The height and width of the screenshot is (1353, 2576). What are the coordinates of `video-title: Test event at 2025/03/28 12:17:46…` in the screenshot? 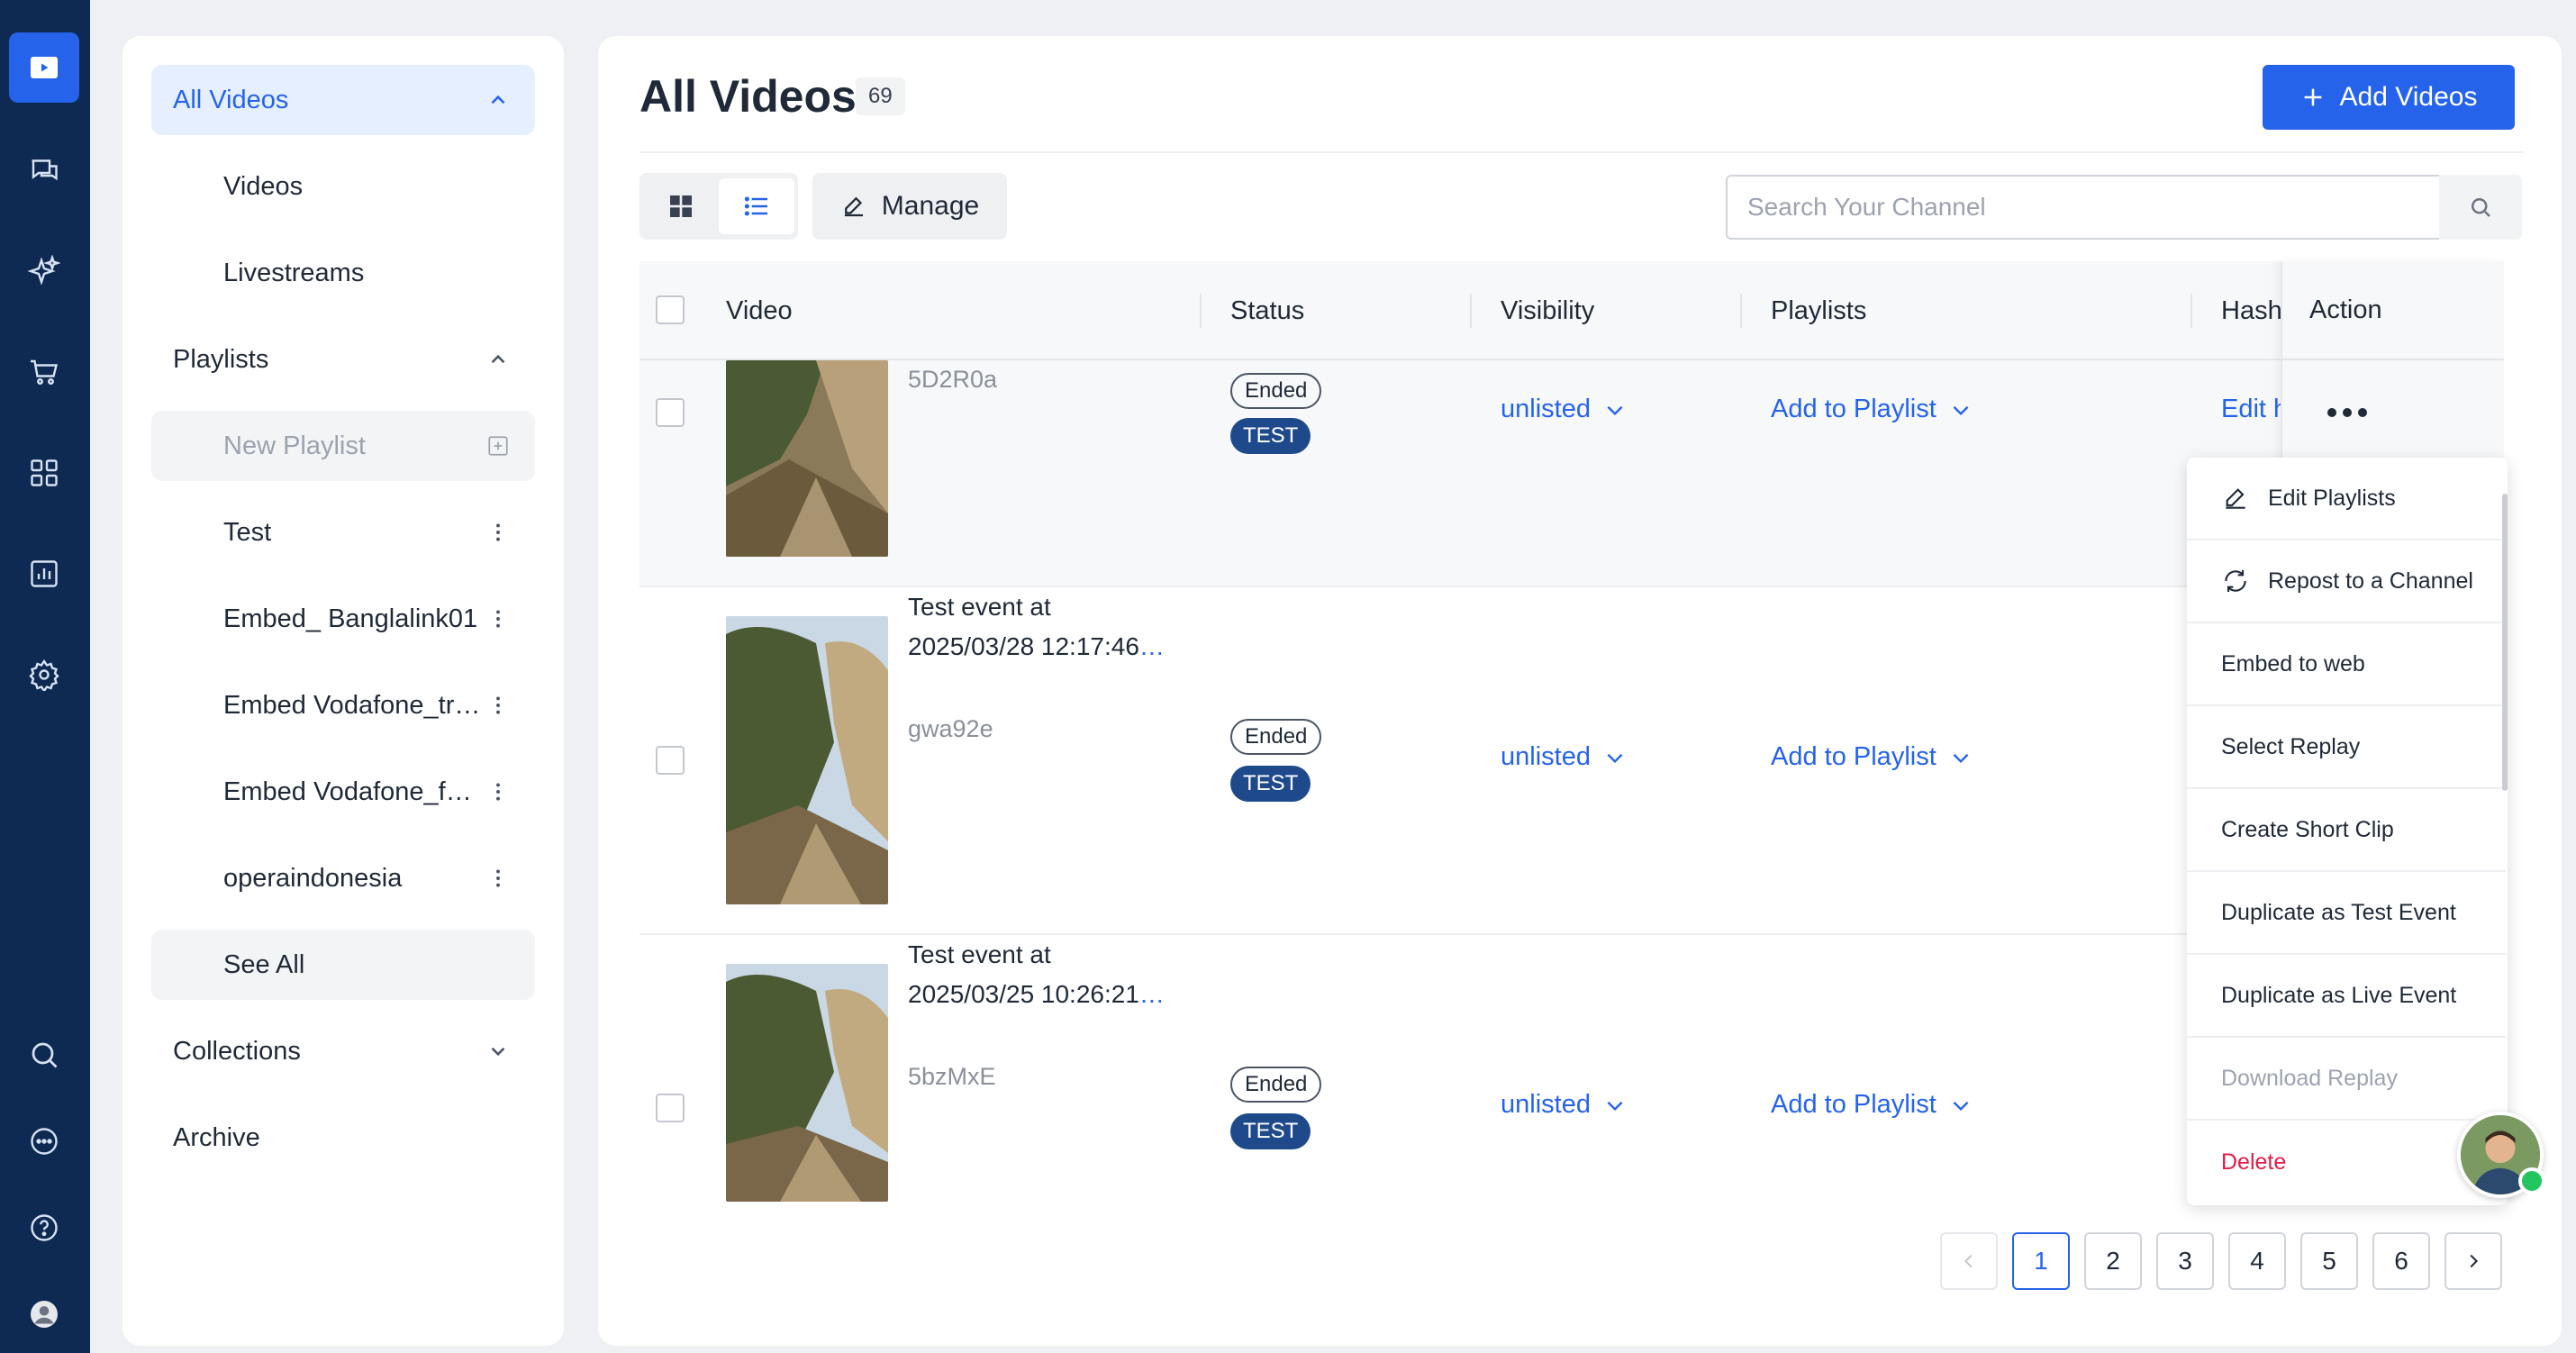 It's located at (1048, 627).